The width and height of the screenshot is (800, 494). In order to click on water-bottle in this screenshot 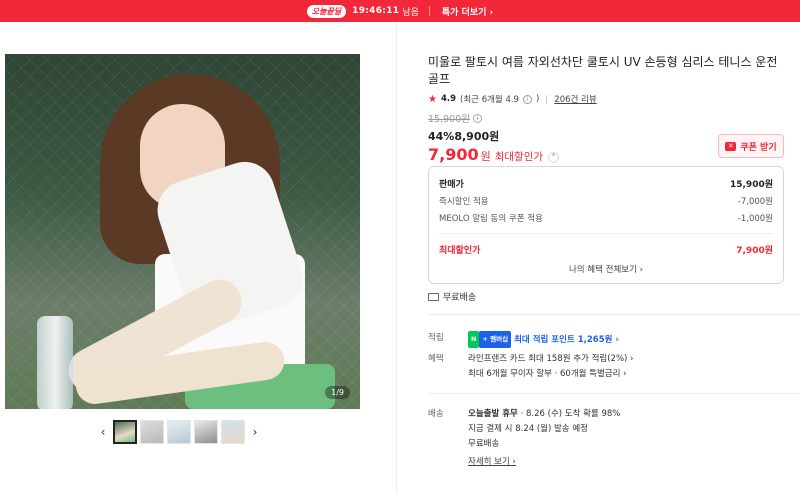, I will do `click(55, 362)`.